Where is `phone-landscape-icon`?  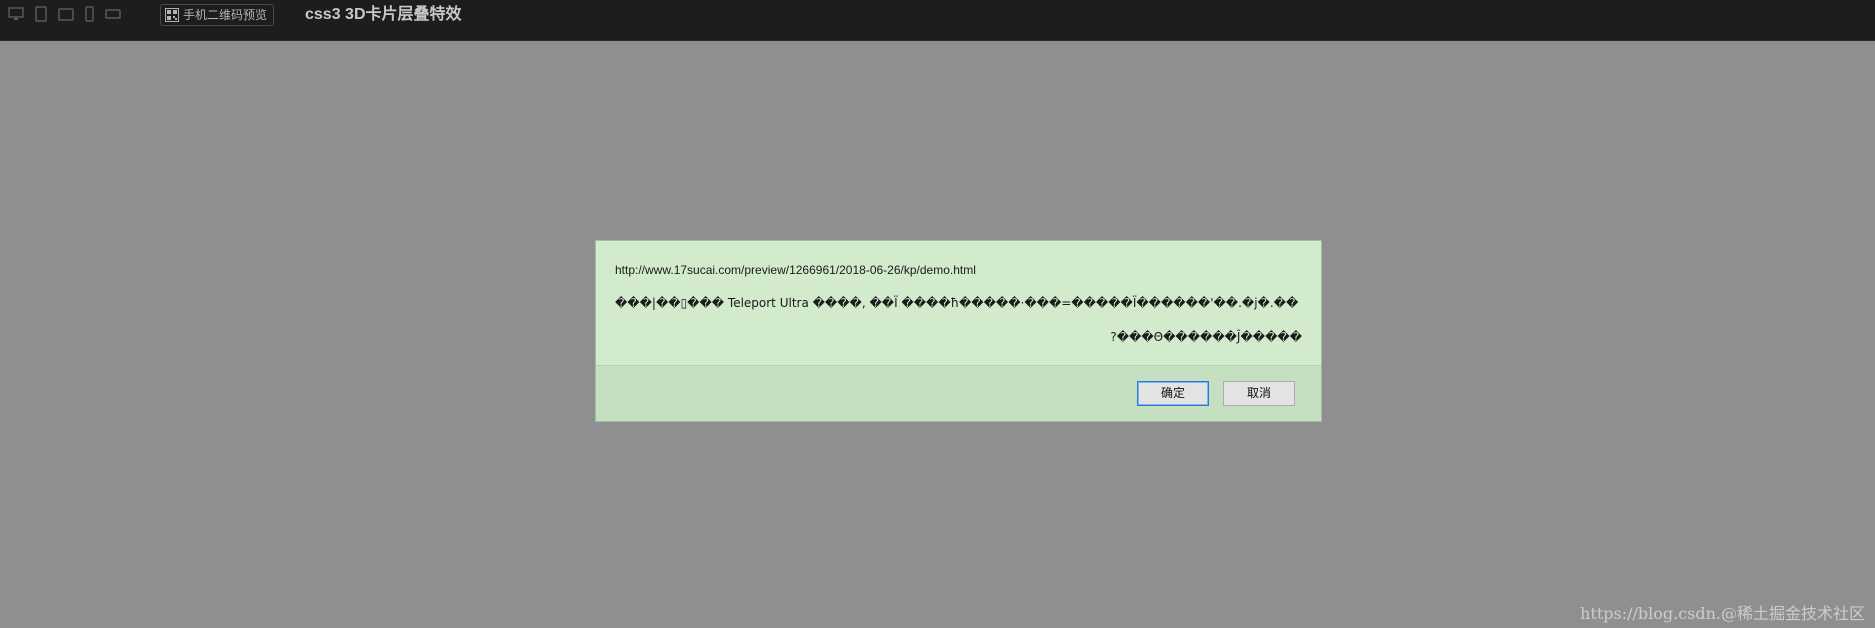
phone-landscape-icon is located at coordinates (113, 14).